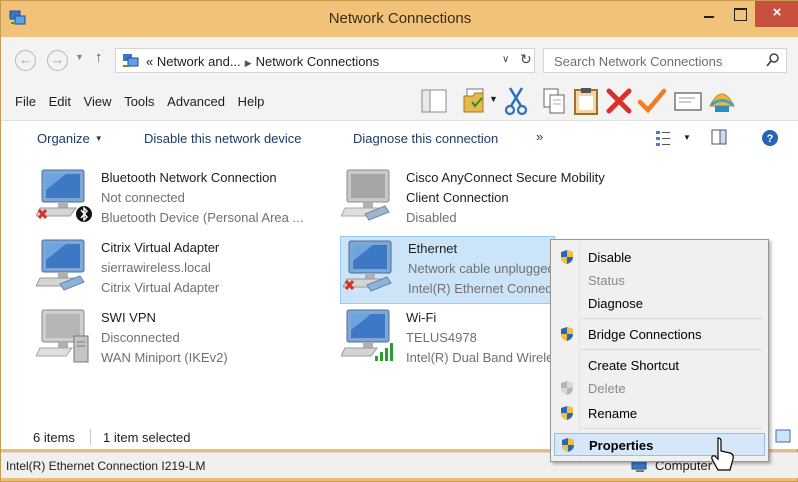 This screenshot has height=482, width=798. What do you see at coordinates (526, 59) in the screenshot?
I see `refresh-icon: ↻` at bounding box center [526, 59].